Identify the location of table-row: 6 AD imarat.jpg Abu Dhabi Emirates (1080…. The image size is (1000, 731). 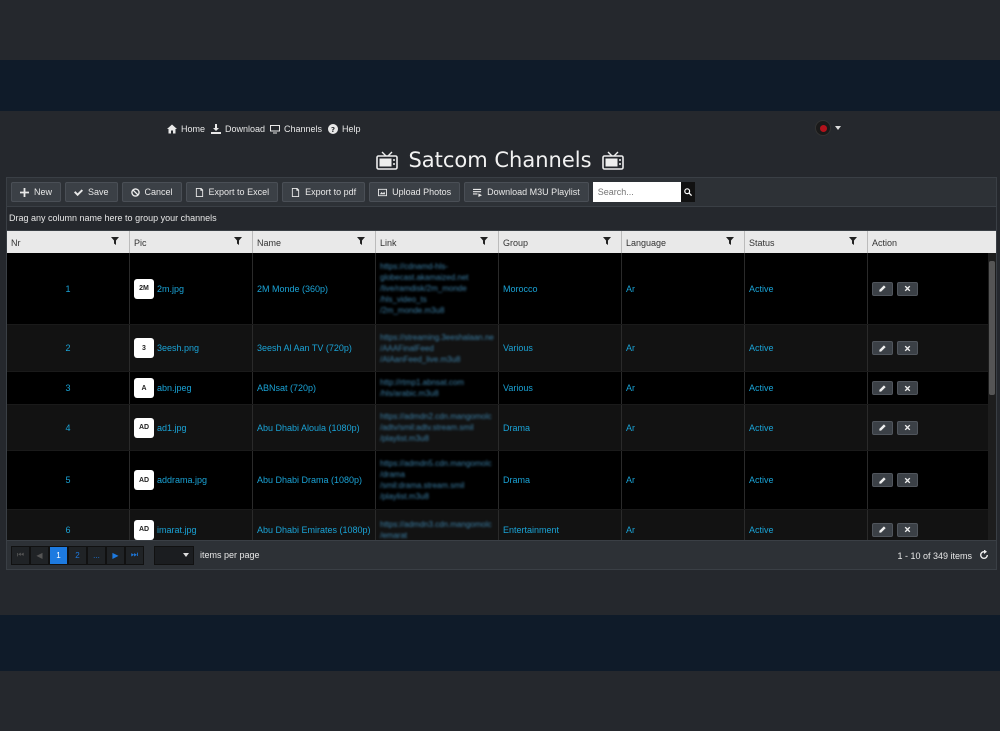
(501, 525).